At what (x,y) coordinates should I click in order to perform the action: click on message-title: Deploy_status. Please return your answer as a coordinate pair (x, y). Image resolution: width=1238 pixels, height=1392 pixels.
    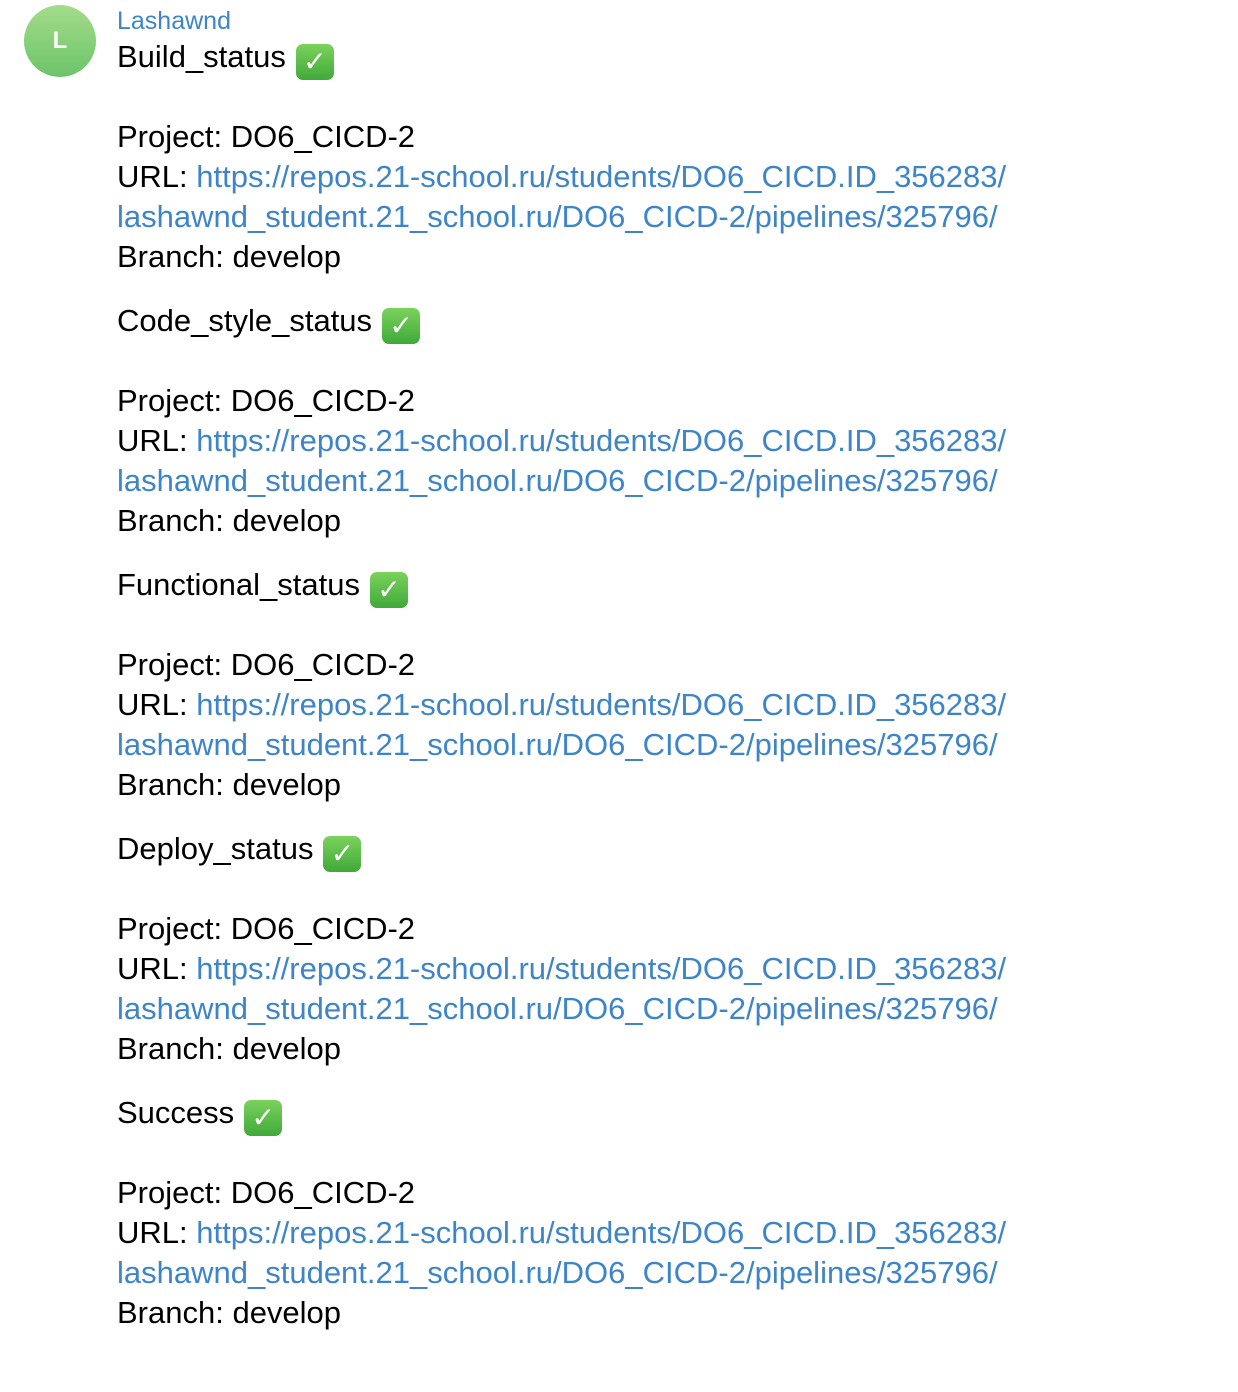
    Looking at the image, I should click on (215, 848).